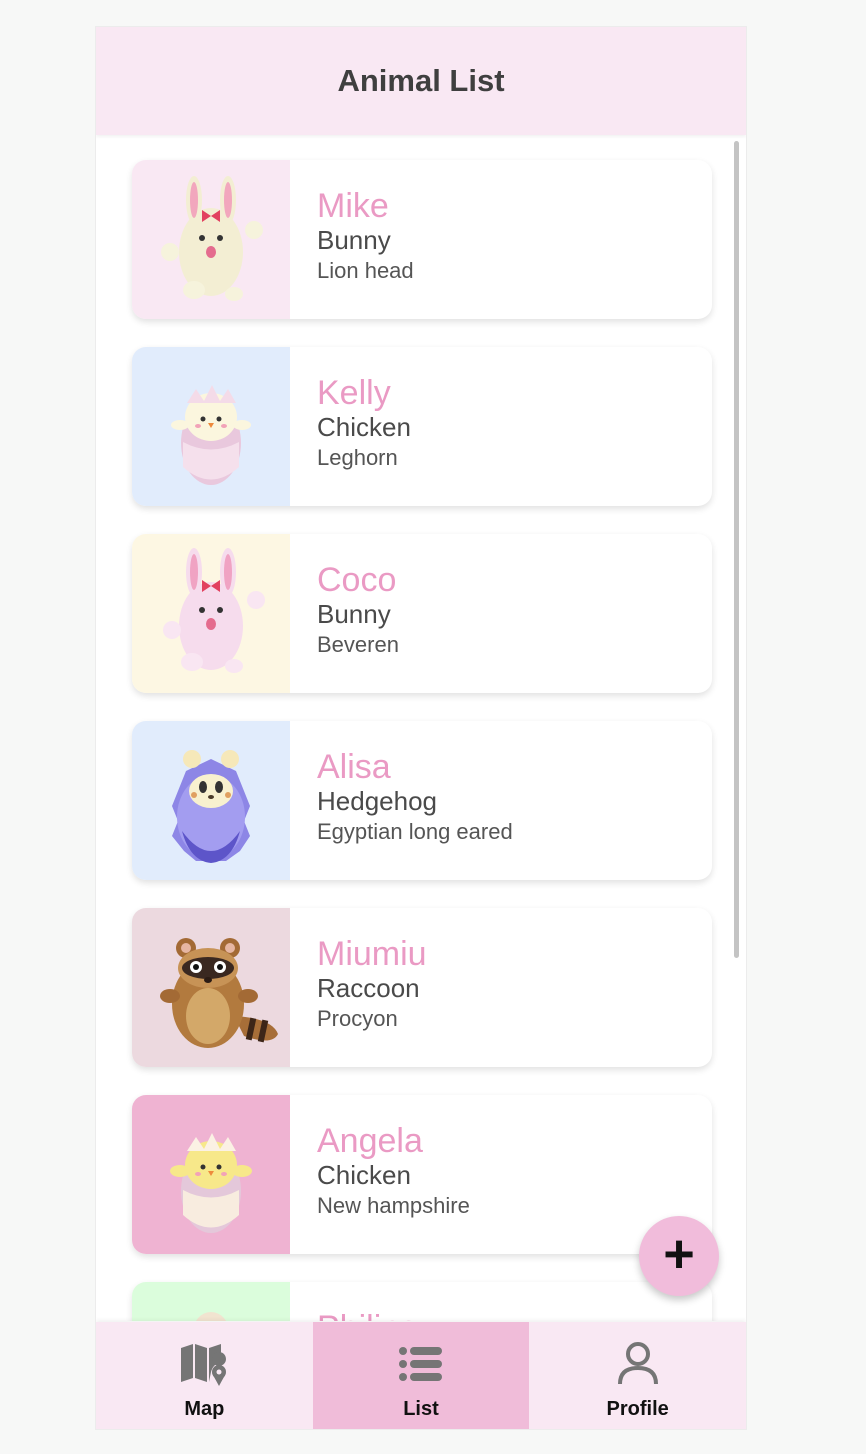  I want to click on nav-item-map: Map, so click(204, 1375).